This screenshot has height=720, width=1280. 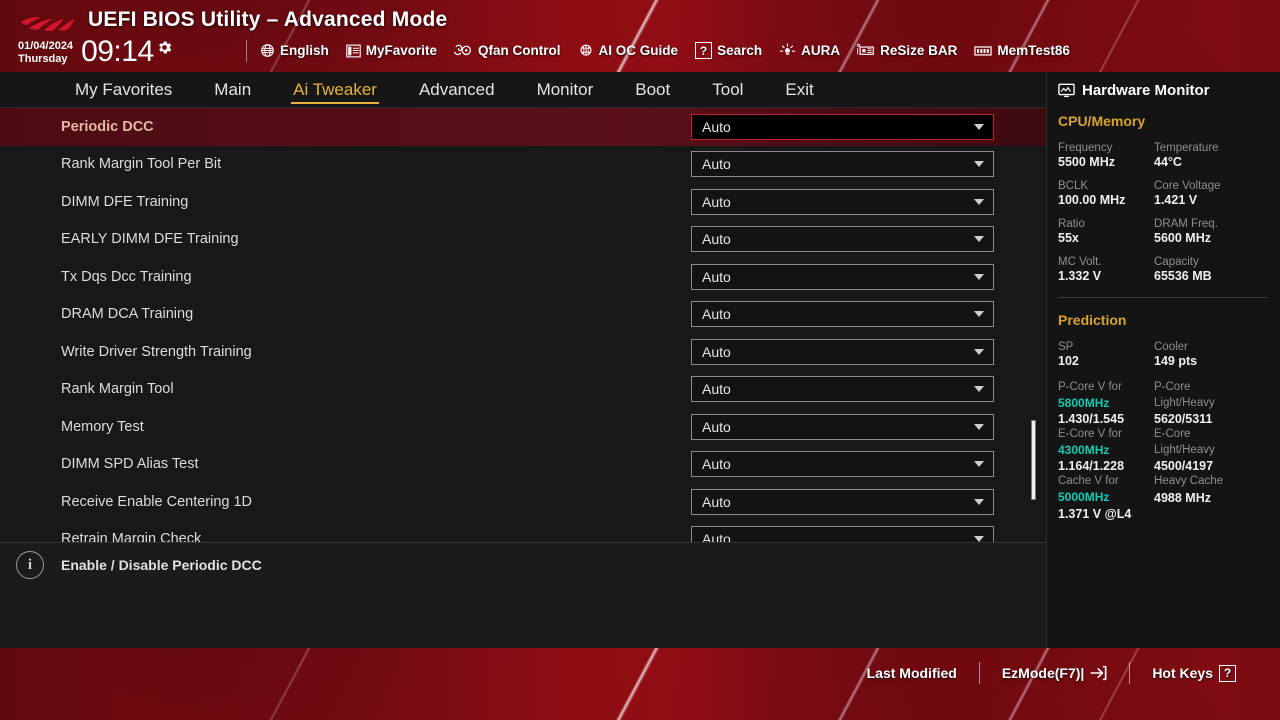 I want to click on aura-button: AURA, so click(x=809, y=50).